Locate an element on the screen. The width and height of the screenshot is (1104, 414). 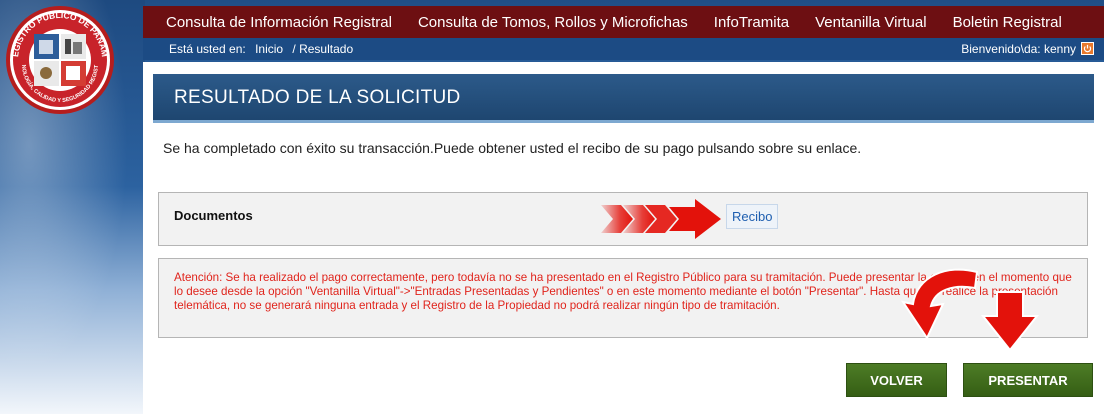
power-icon is located at coordinates (1087, 48).